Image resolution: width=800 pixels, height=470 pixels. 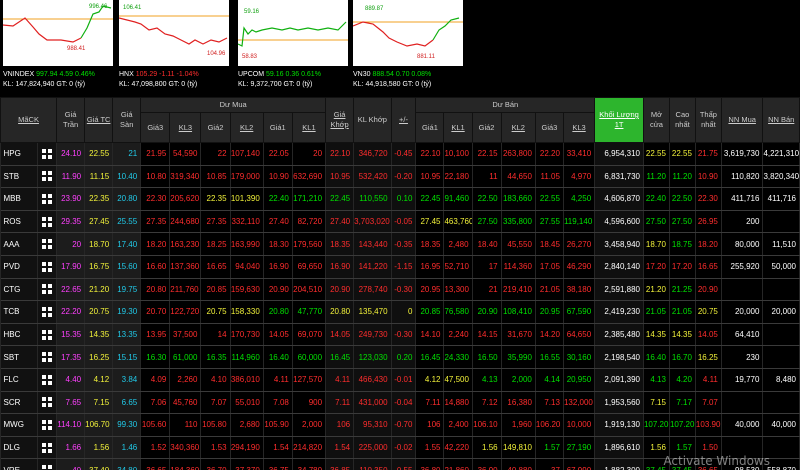 I want to click on match-price-cell: 18.35, so click(x=340, y=244).